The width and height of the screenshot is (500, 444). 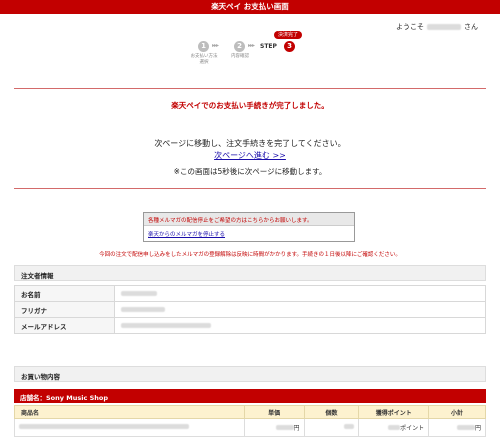 What do you see at coordinates (300, 293) in the screenshot?
I see `name-value` at bounding box center [300, 293].